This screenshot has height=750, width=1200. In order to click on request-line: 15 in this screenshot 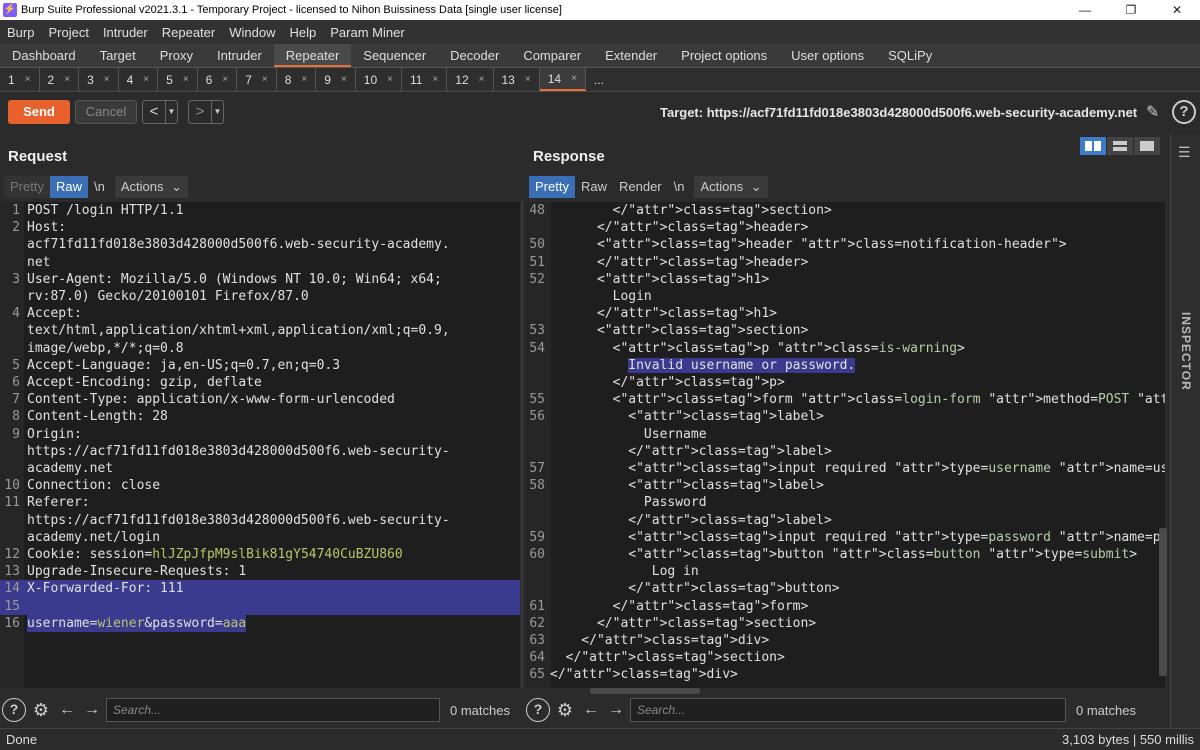, I will do `click(260, 606)`.